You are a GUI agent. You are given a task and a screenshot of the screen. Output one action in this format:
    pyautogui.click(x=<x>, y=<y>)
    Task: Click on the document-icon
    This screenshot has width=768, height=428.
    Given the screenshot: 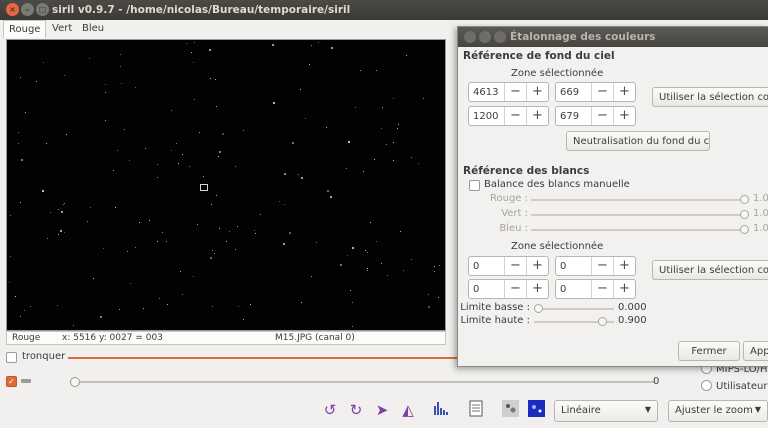 What is the action you would take?
    pyautogui.click(x=476, y=410)
    